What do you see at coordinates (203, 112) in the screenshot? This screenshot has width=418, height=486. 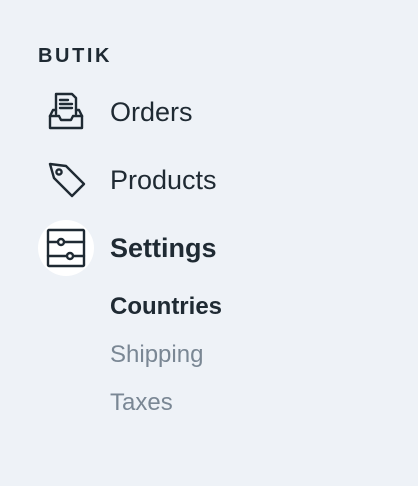 I see `sidebar-item-orders: Orders` at bounding box center [203, 112].